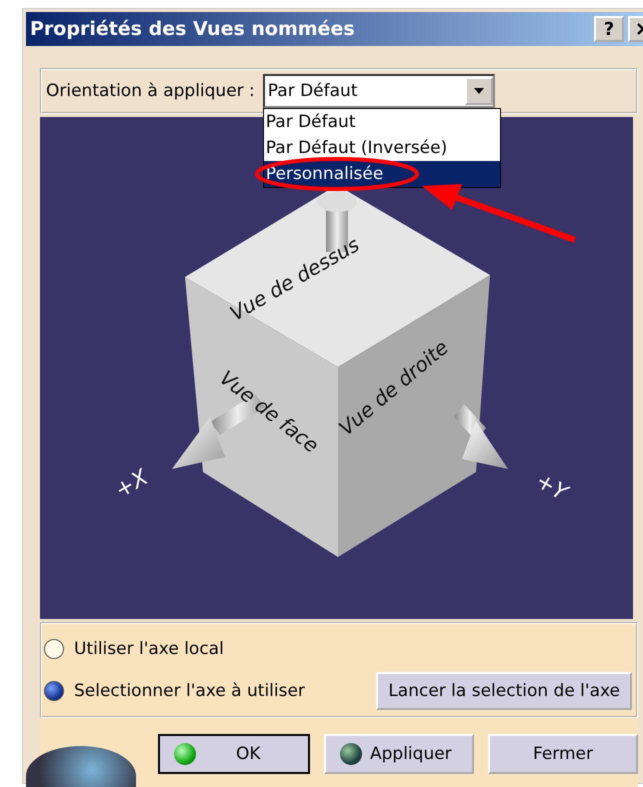 The width and height of the screenshot is (643, 787). Describe the element at coordinates (551, 487) in the screenshot. I see `y-axis-label: +Y` at that location.